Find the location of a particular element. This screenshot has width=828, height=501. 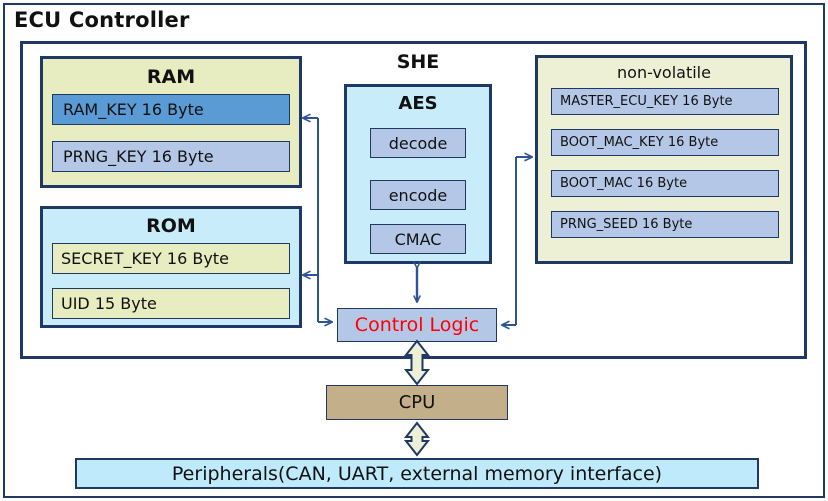

control-cpu-block-arrow is located at coordinates (417, 362).